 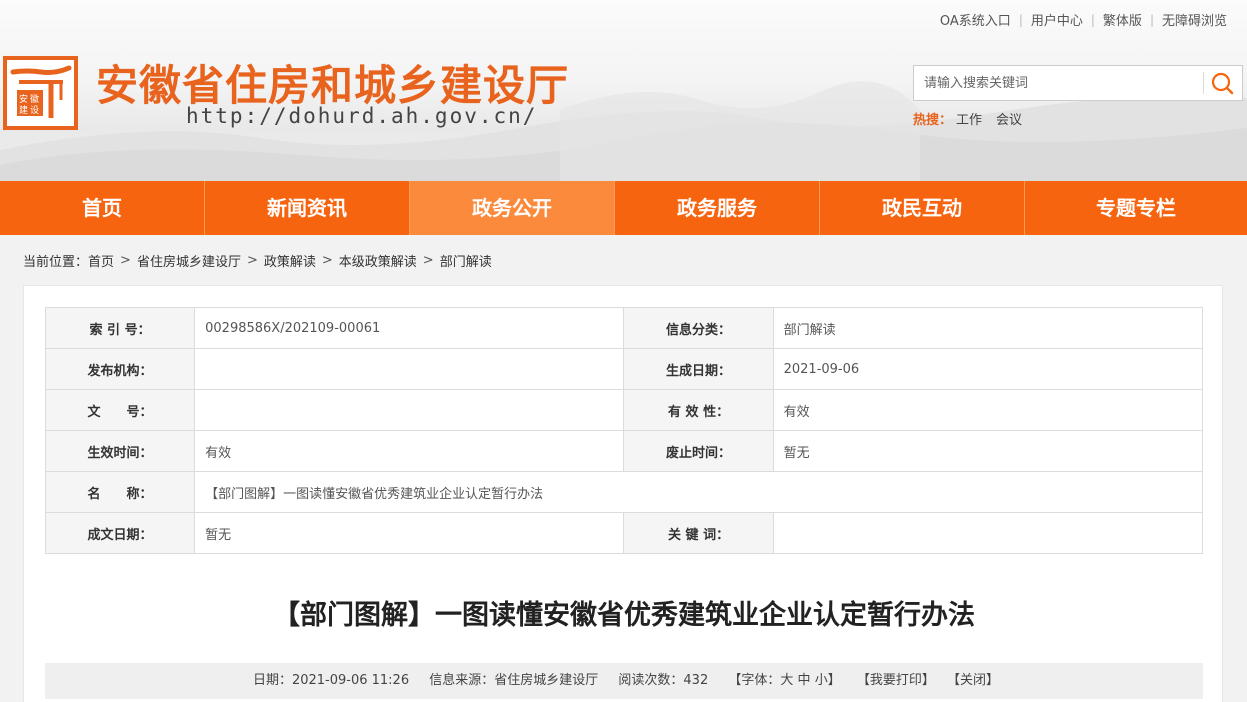 What do you see at coordinates (717, 208) in the screenshot?
I see `nav-item-government-services: 政务服务` at bounding box center [717, 208].